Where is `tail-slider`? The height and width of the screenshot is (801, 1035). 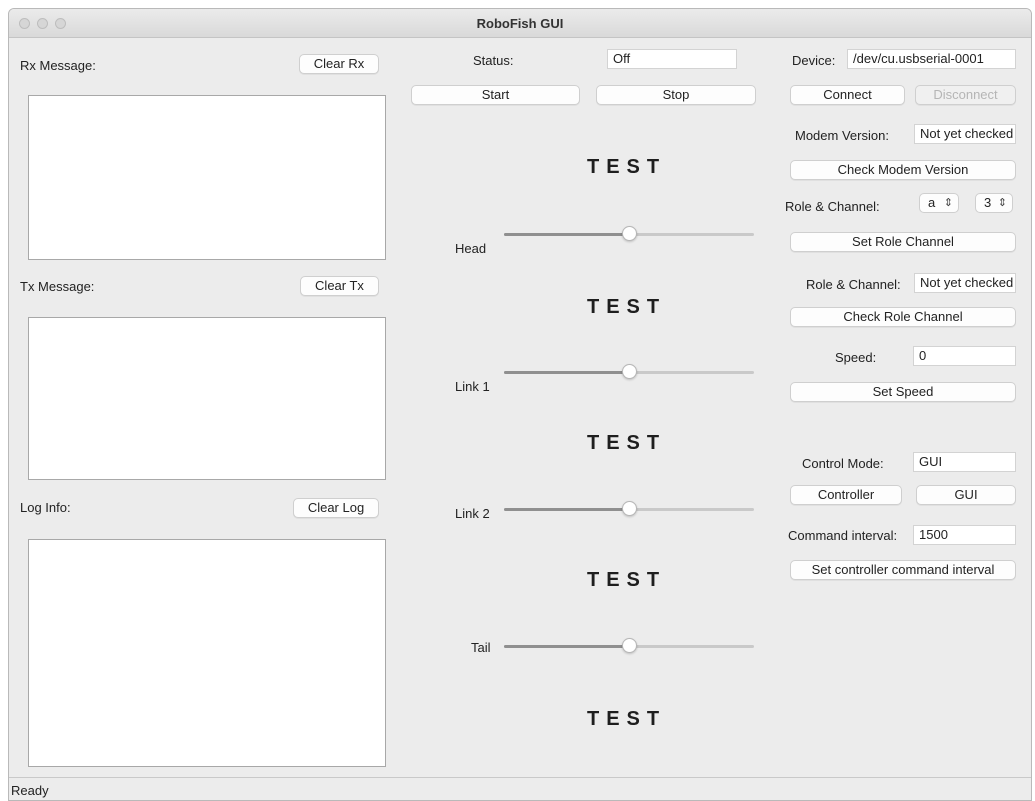
tail-slider is located at coordinates (629, 646).